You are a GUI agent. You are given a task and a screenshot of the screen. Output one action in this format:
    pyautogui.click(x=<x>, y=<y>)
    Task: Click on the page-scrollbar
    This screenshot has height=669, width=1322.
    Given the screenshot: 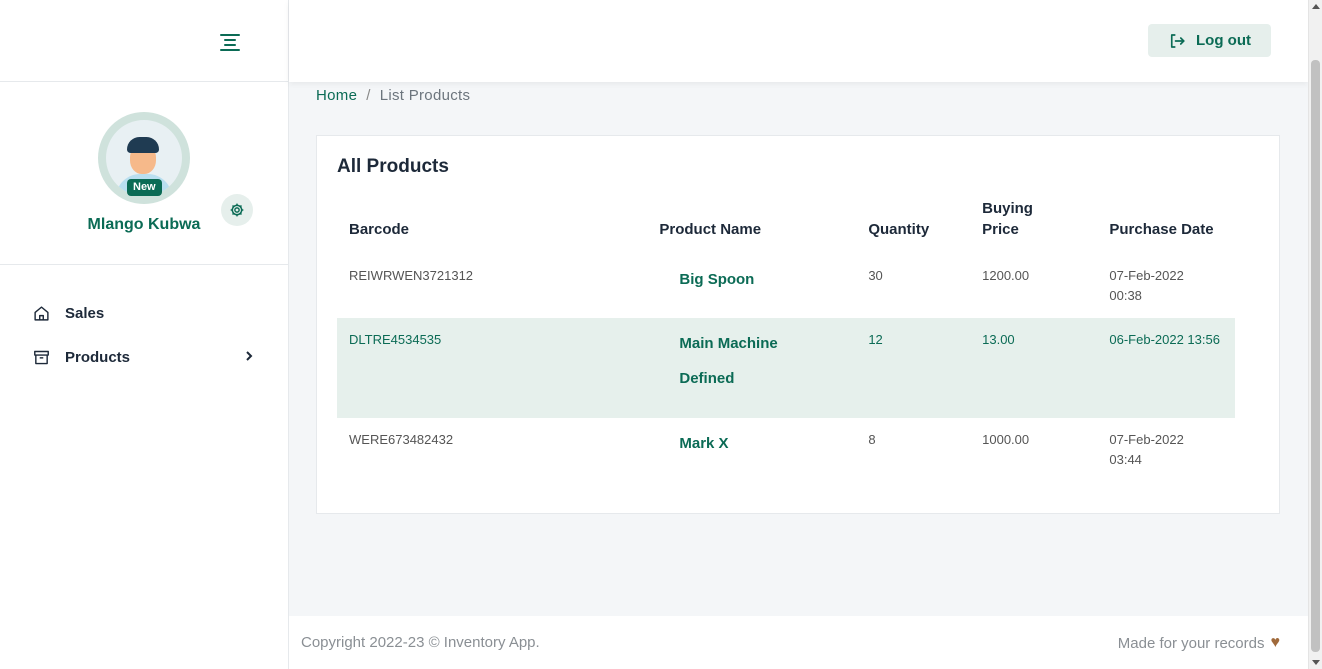 What is the action you would take?
    pyautogui.click(x=1315, y=334)
    